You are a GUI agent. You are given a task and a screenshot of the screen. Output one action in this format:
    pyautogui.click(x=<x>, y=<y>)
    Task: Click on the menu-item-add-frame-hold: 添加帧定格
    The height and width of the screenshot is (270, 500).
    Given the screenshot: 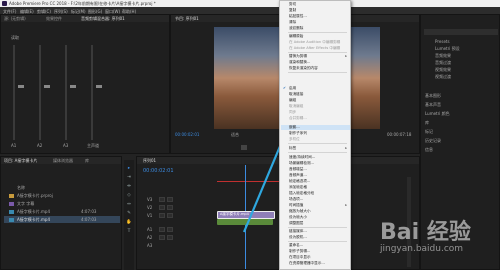 What is the action you would take?
    pyautogui.click(x=298, y=187)
    